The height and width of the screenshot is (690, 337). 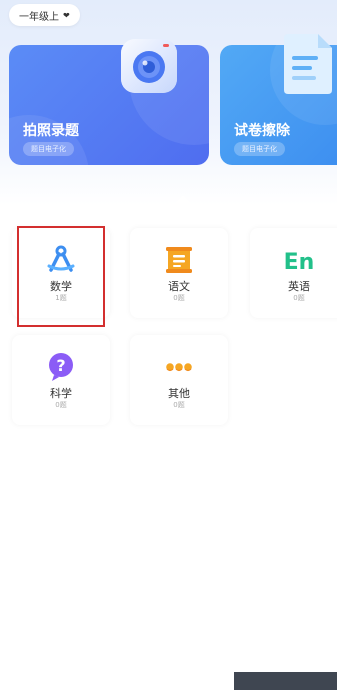 I want to click on subject-name: 科学, so click(x=61, y=393).